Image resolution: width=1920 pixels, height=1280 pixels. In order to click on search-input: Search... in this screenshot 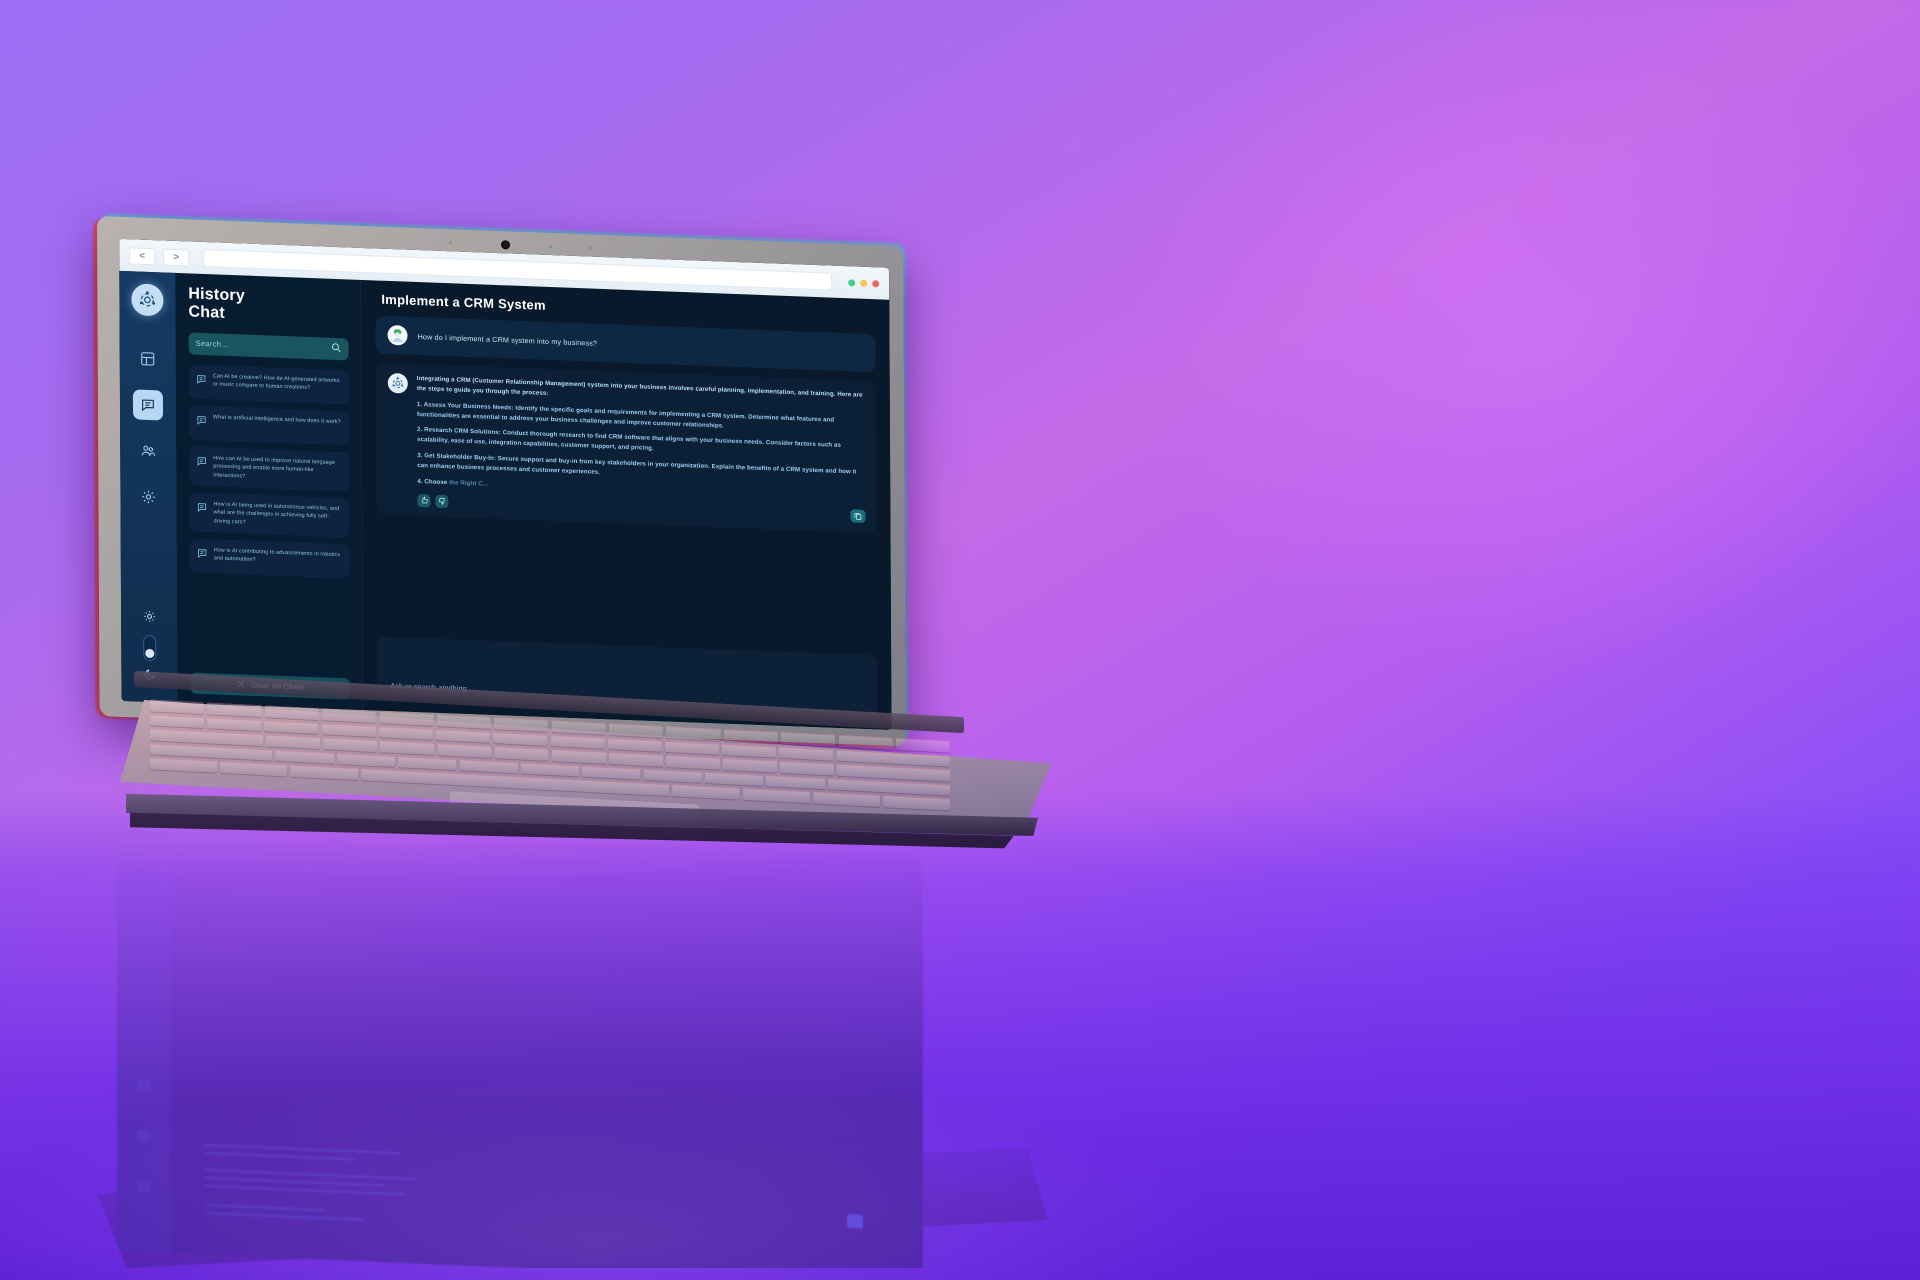, I will do `click(268, 346)`.